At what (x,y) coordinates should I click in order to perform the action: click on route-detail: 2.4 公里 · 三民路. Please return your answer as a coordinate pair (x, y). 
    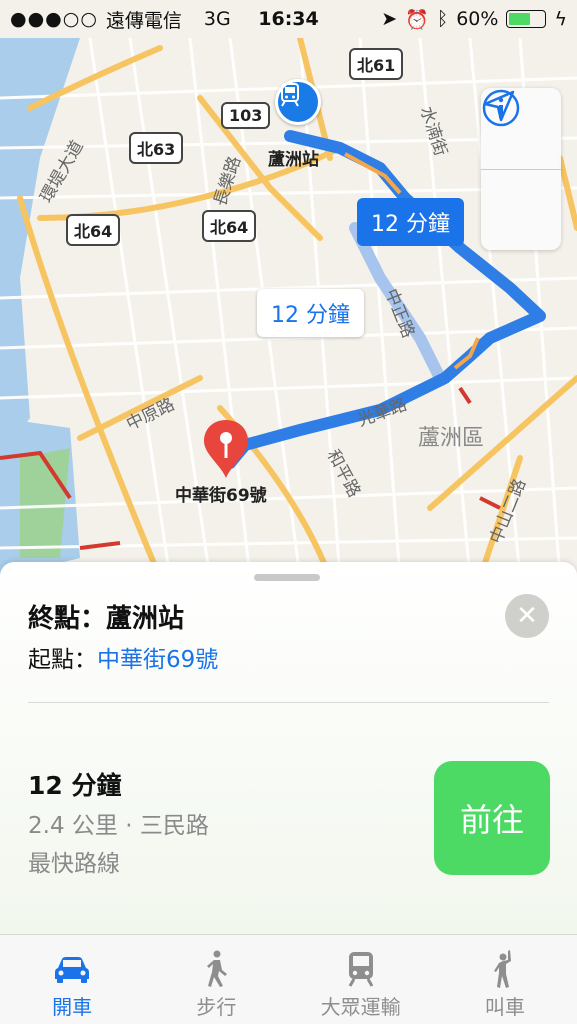
    Looking at the image, I should click on (118, 826).